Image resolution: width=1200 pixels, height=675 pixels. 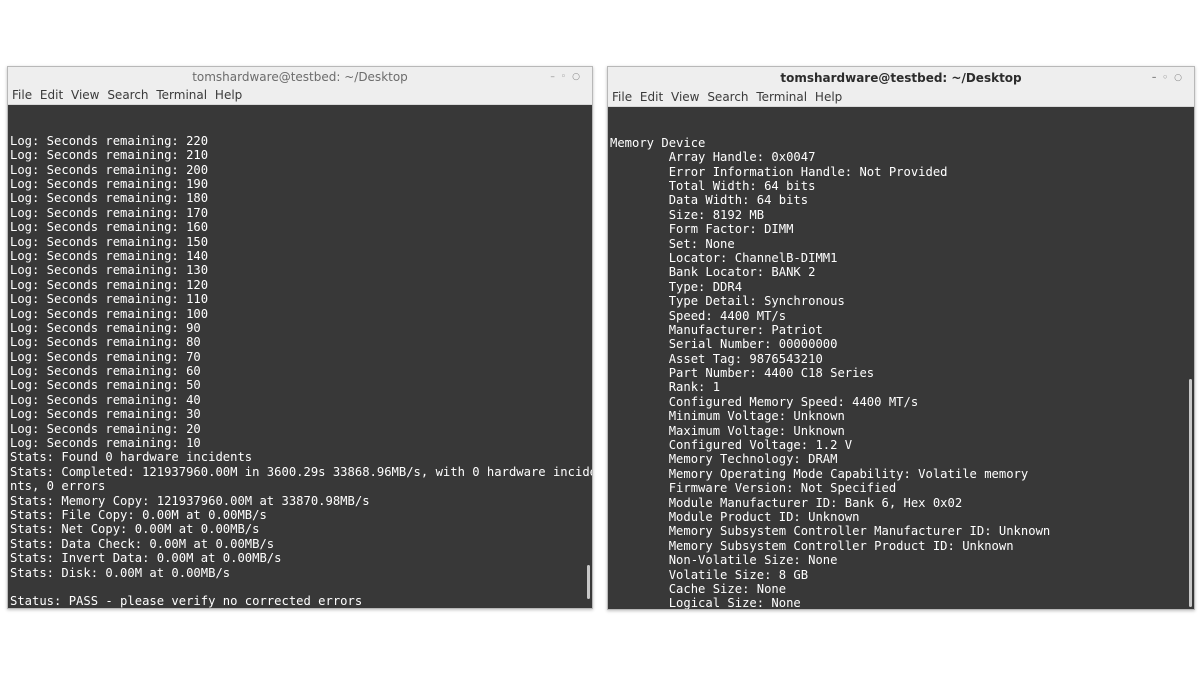 What do you see at coordinates (105, 371) in the screenshot?
I see `terminal-line: Log: Seconds remaining: 60` at bounding box center [105, 371].